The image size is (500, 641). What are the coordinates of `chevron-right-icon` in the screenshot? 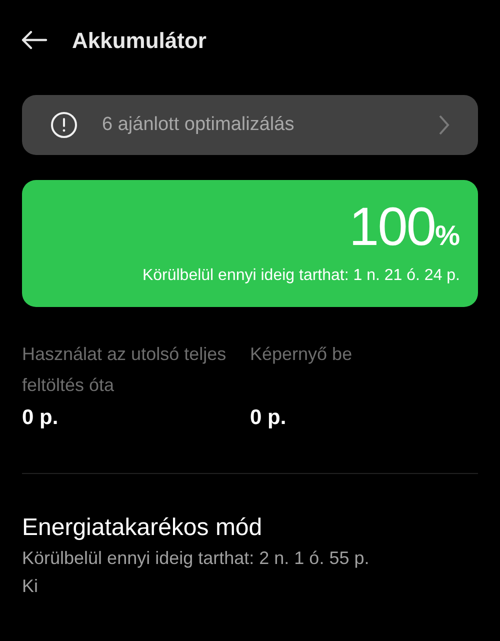 It's located at (444, 125).